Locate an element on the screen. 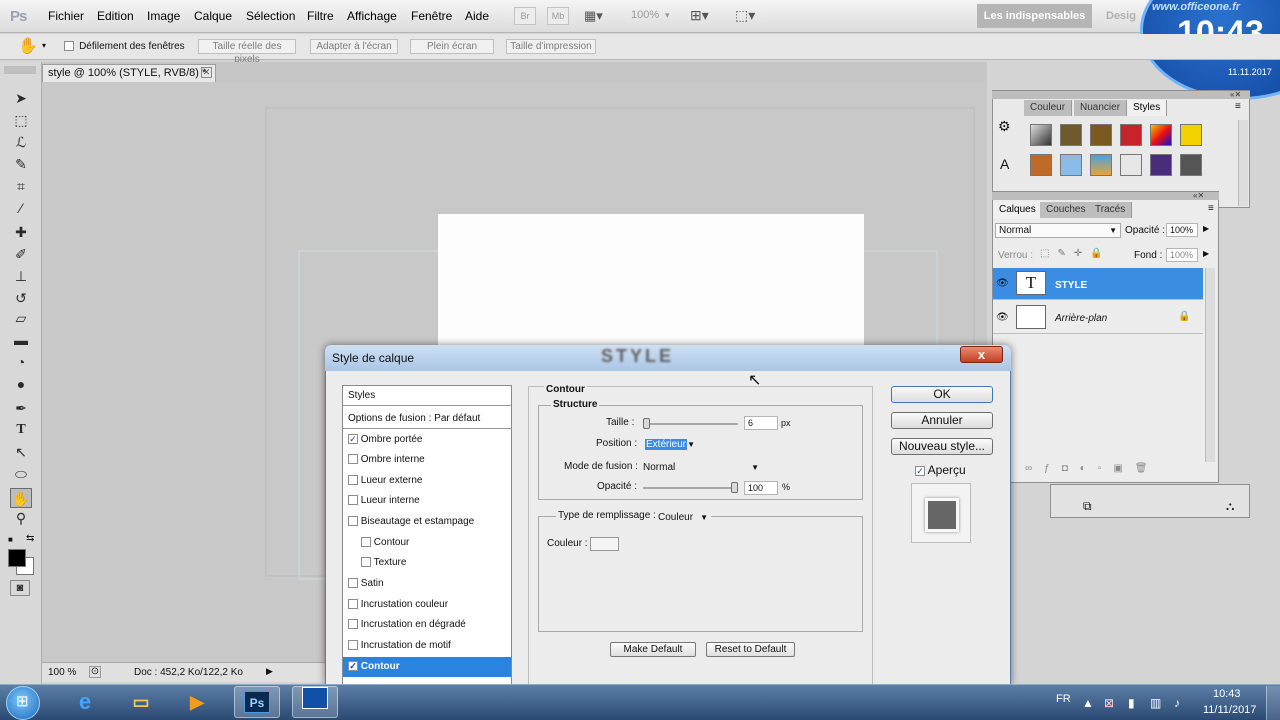 Image resolution: width=1280 pixels, height=720 pixels. style-item-inner-glow: Lueur interne is located at coordinates (427, 501).